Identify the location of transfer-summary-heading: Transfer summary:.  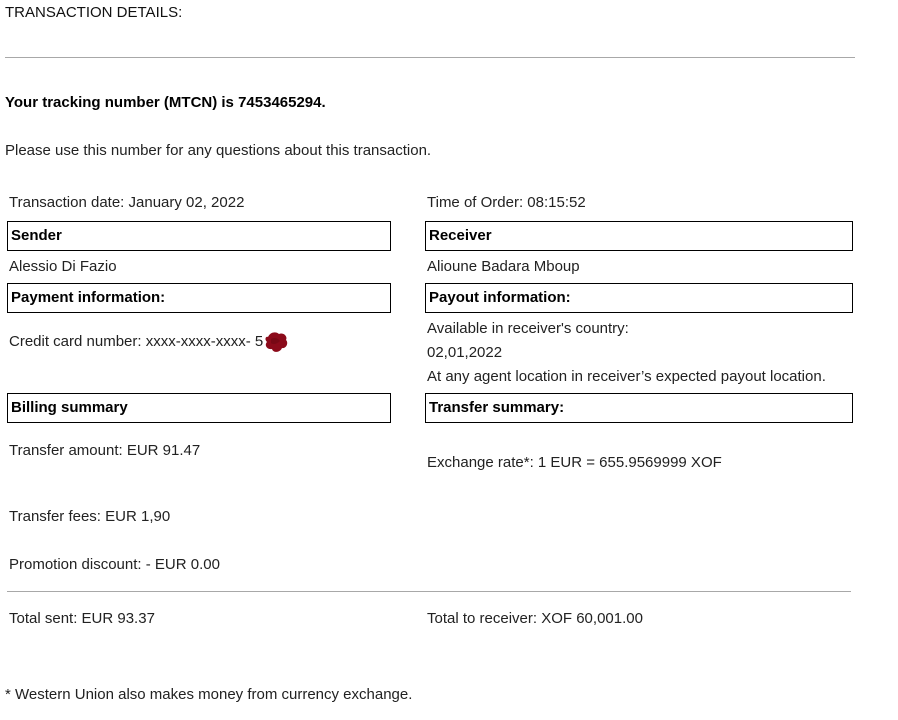
(639, 408).